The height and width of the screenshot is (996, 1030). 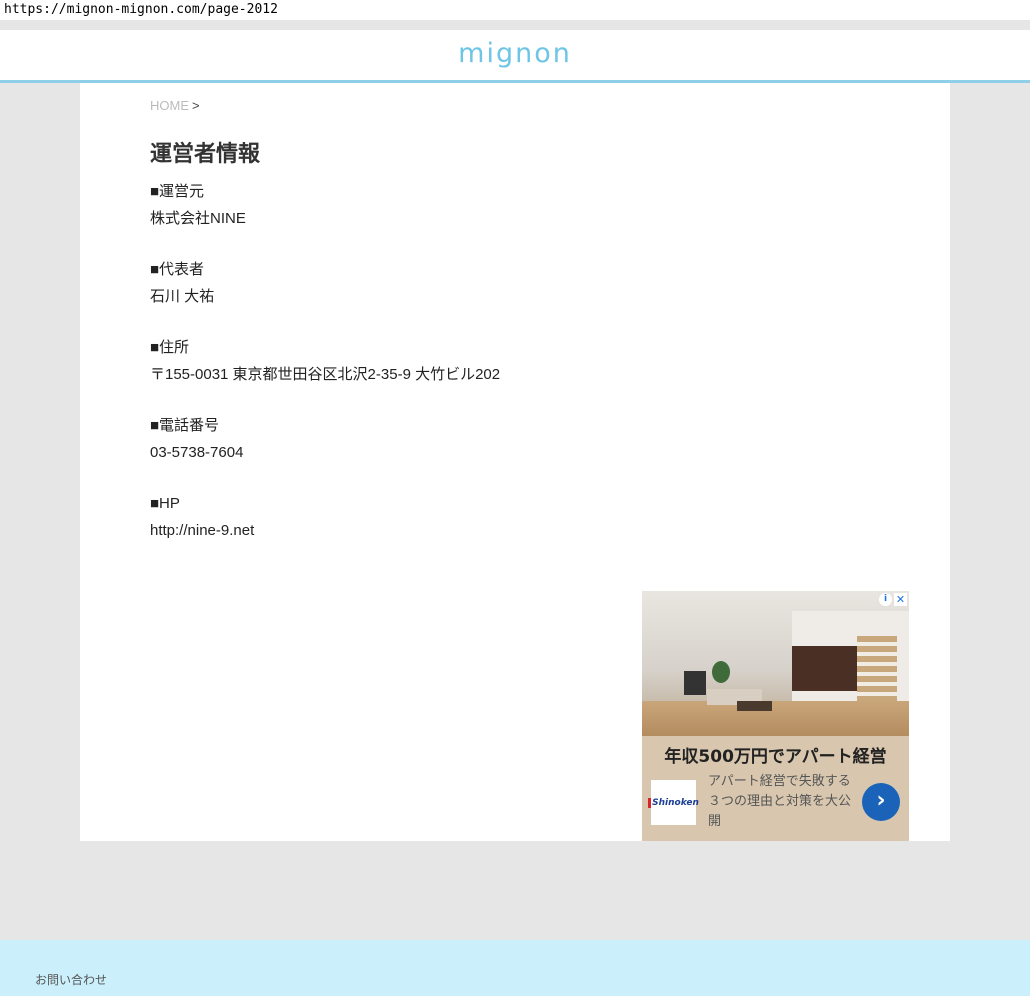 What do you see at coordinates (775, 754) in the screenshot?
I see `ad-headline: 年収500万円でアパート経営` at bounding box center [775, 754].